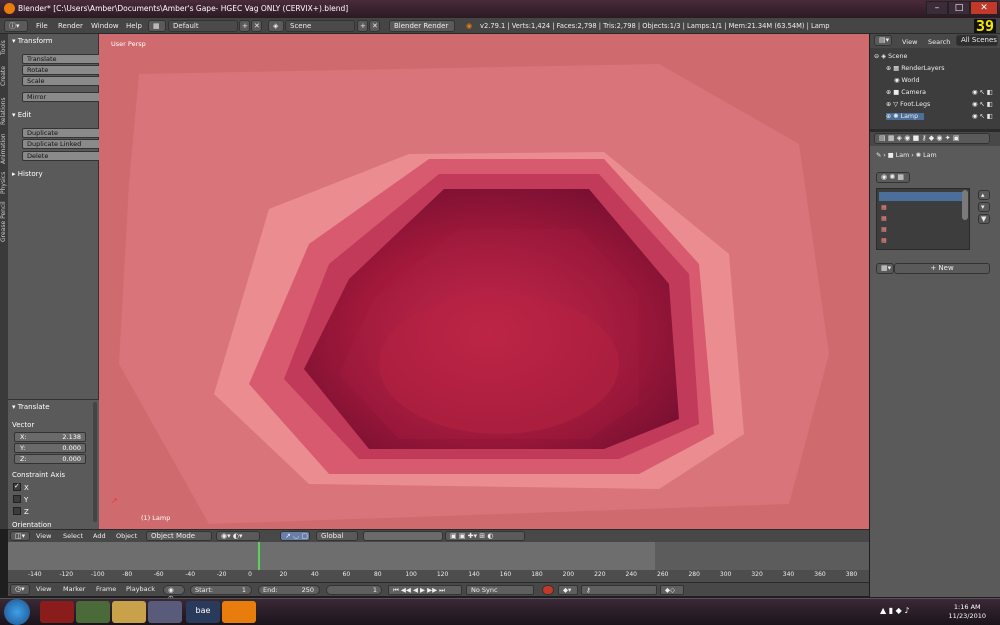 This screenshot has width=1000, height=625. I want to click on slot-move-down-button: ▾, so click(984, 207).